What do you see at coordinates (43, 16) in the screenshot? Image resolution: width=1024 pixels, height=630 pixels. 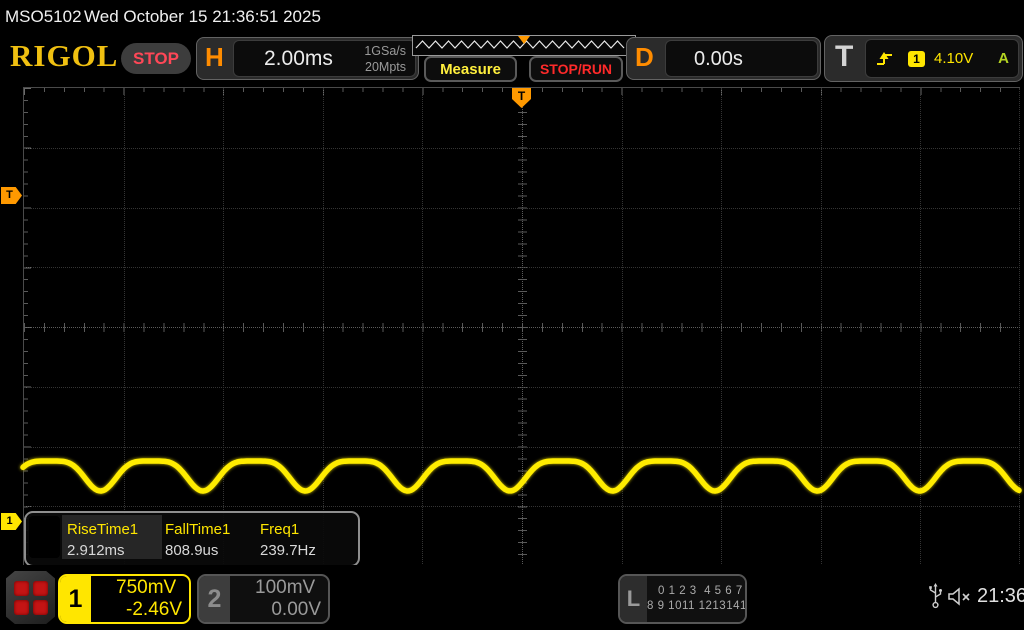 I see `model-name: MSO5102` at bounding box center [43, 16].